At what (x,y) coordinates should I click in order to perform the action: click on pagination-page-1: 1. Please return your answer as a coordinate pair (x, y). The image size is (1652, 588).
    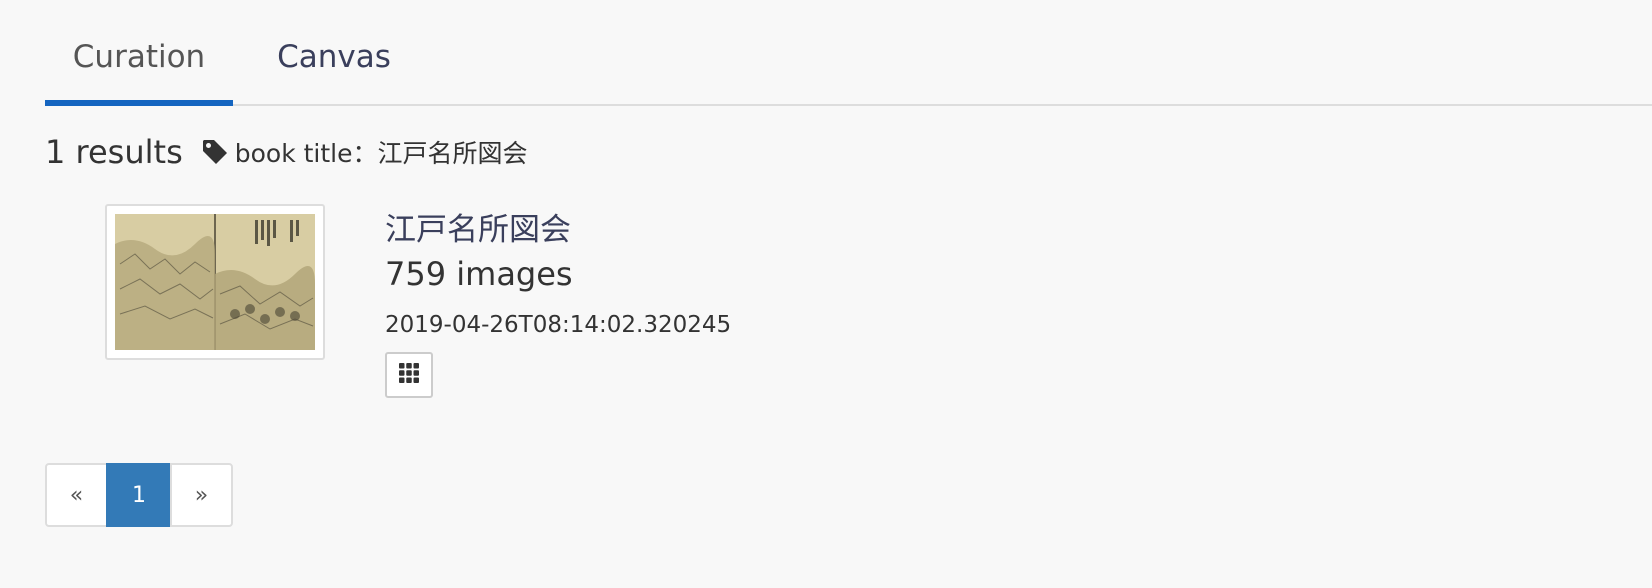
    Looking at the image, I should click on (139, 495).